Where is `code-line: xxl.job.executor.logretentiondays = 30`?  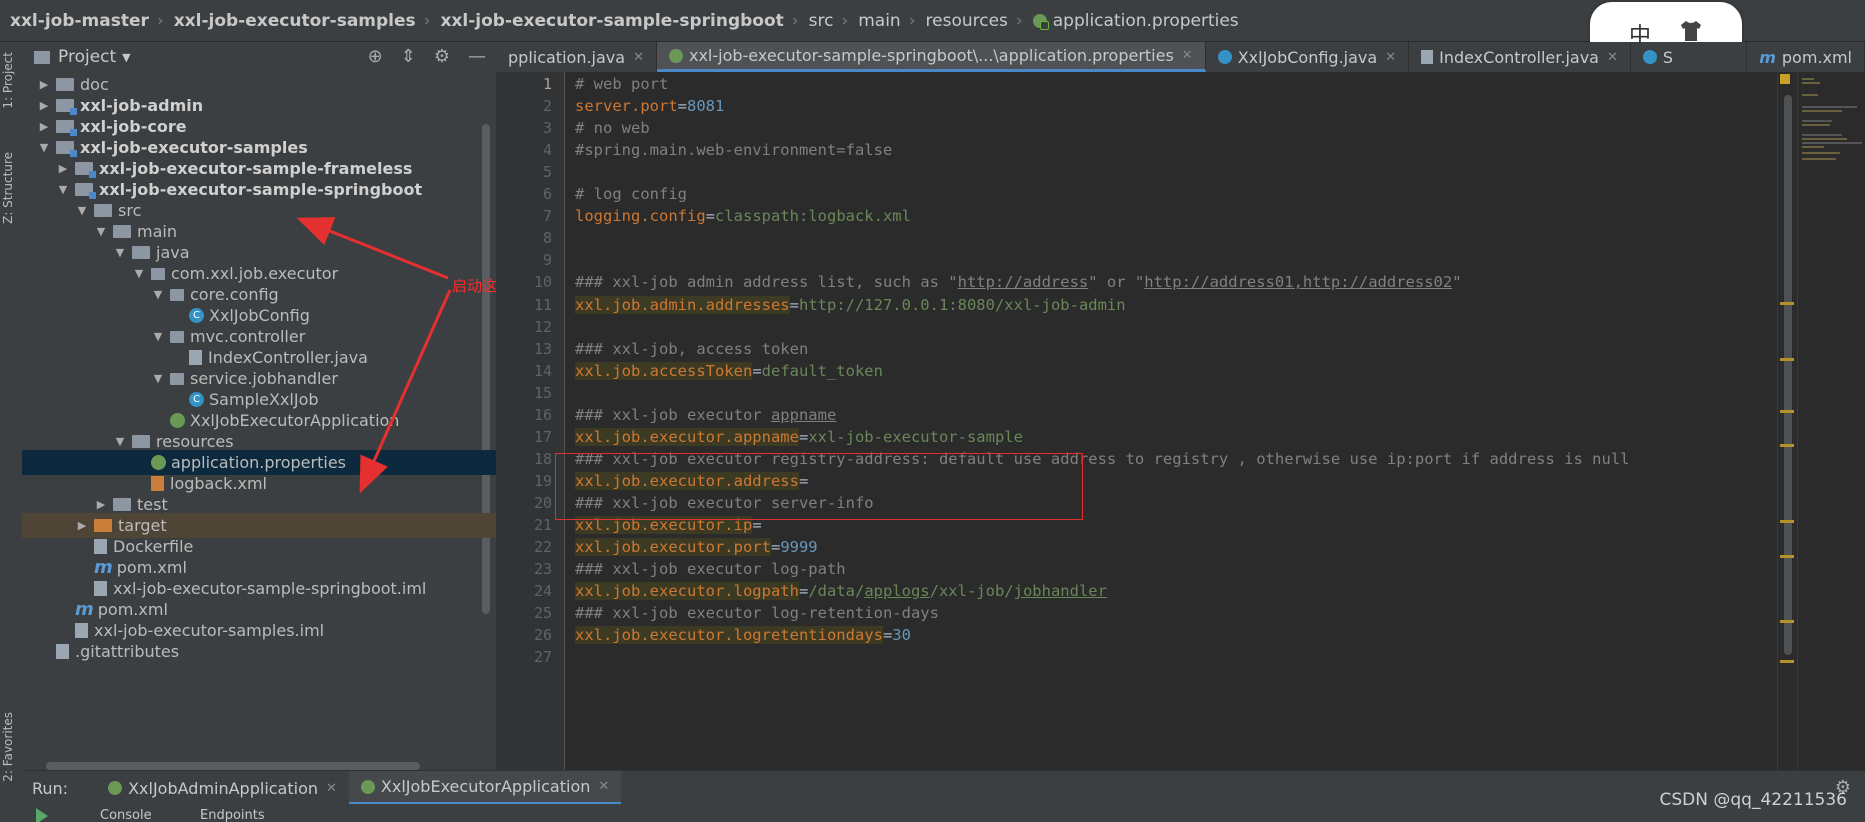
code-line: xxl.job.executor.logretentiondays = 30 is located at coordinates (743, 635).